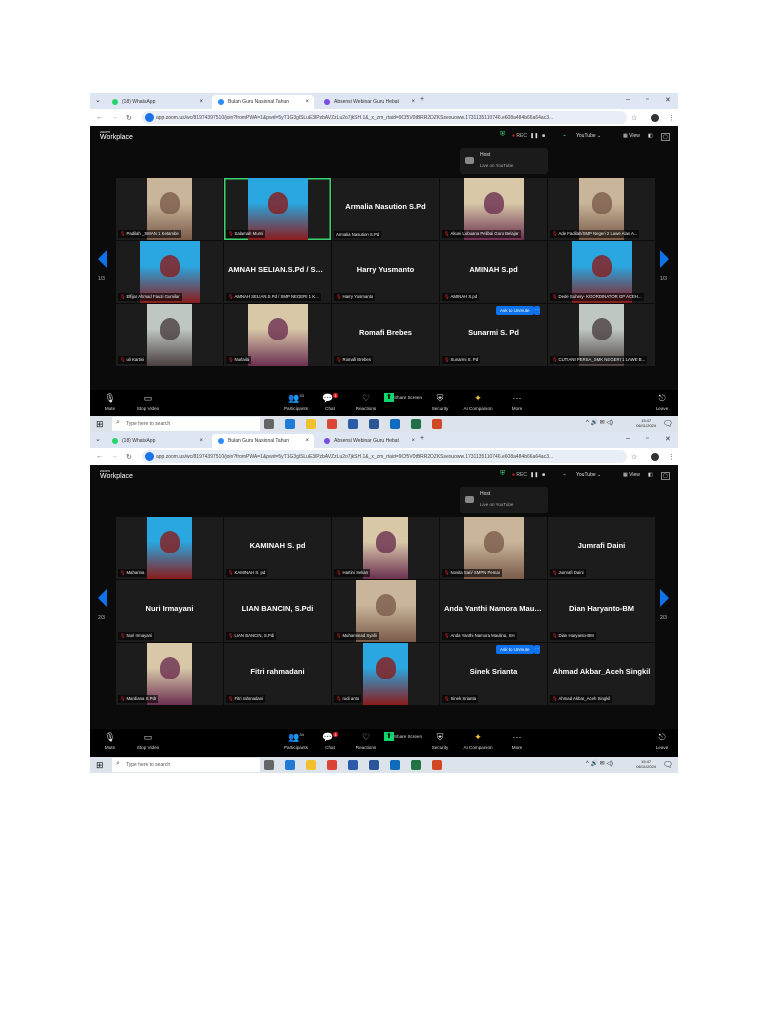  What do you see at coordinates (148, 424) in the screenshot?
I see `search-placeholder: Type here to search` at bounding box center [148, 424].